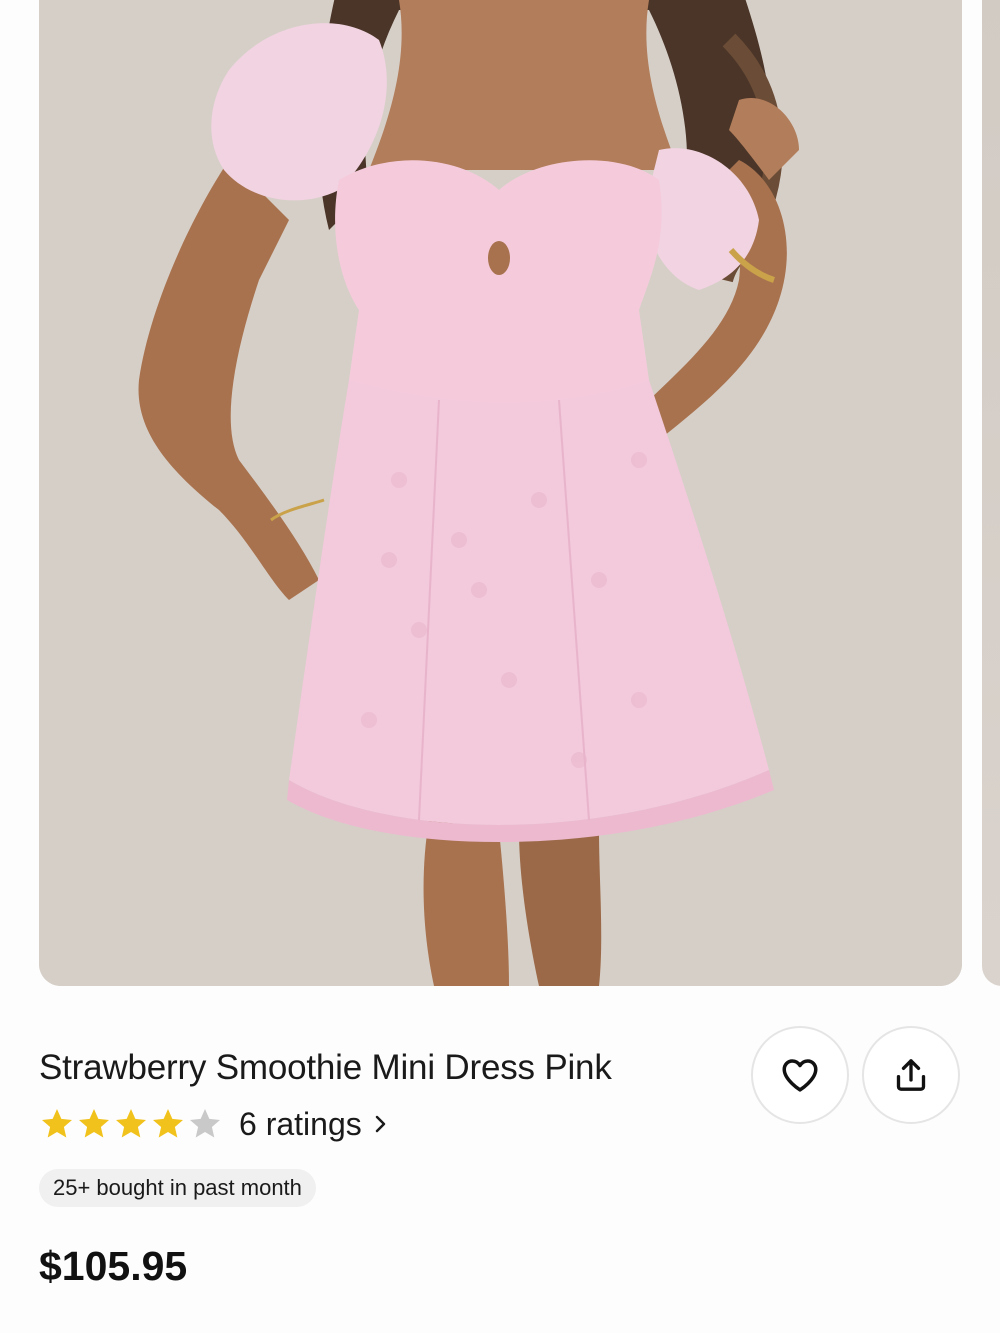 Image resolution: width=1000 pixels, height=1333 pixels. Describe the element at coordinates (325, 1067) in the screenshot. I see `product-title: Strawberry Smoothie Mini Dress Pink` at that location.